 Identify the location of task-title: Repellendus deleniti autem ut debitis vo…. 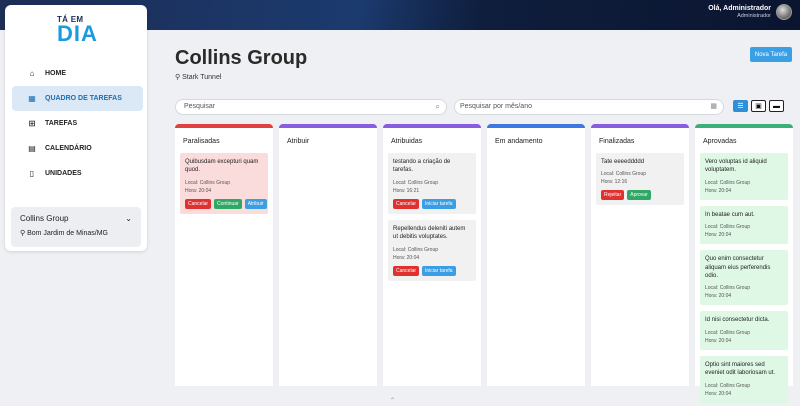
(429, 233).